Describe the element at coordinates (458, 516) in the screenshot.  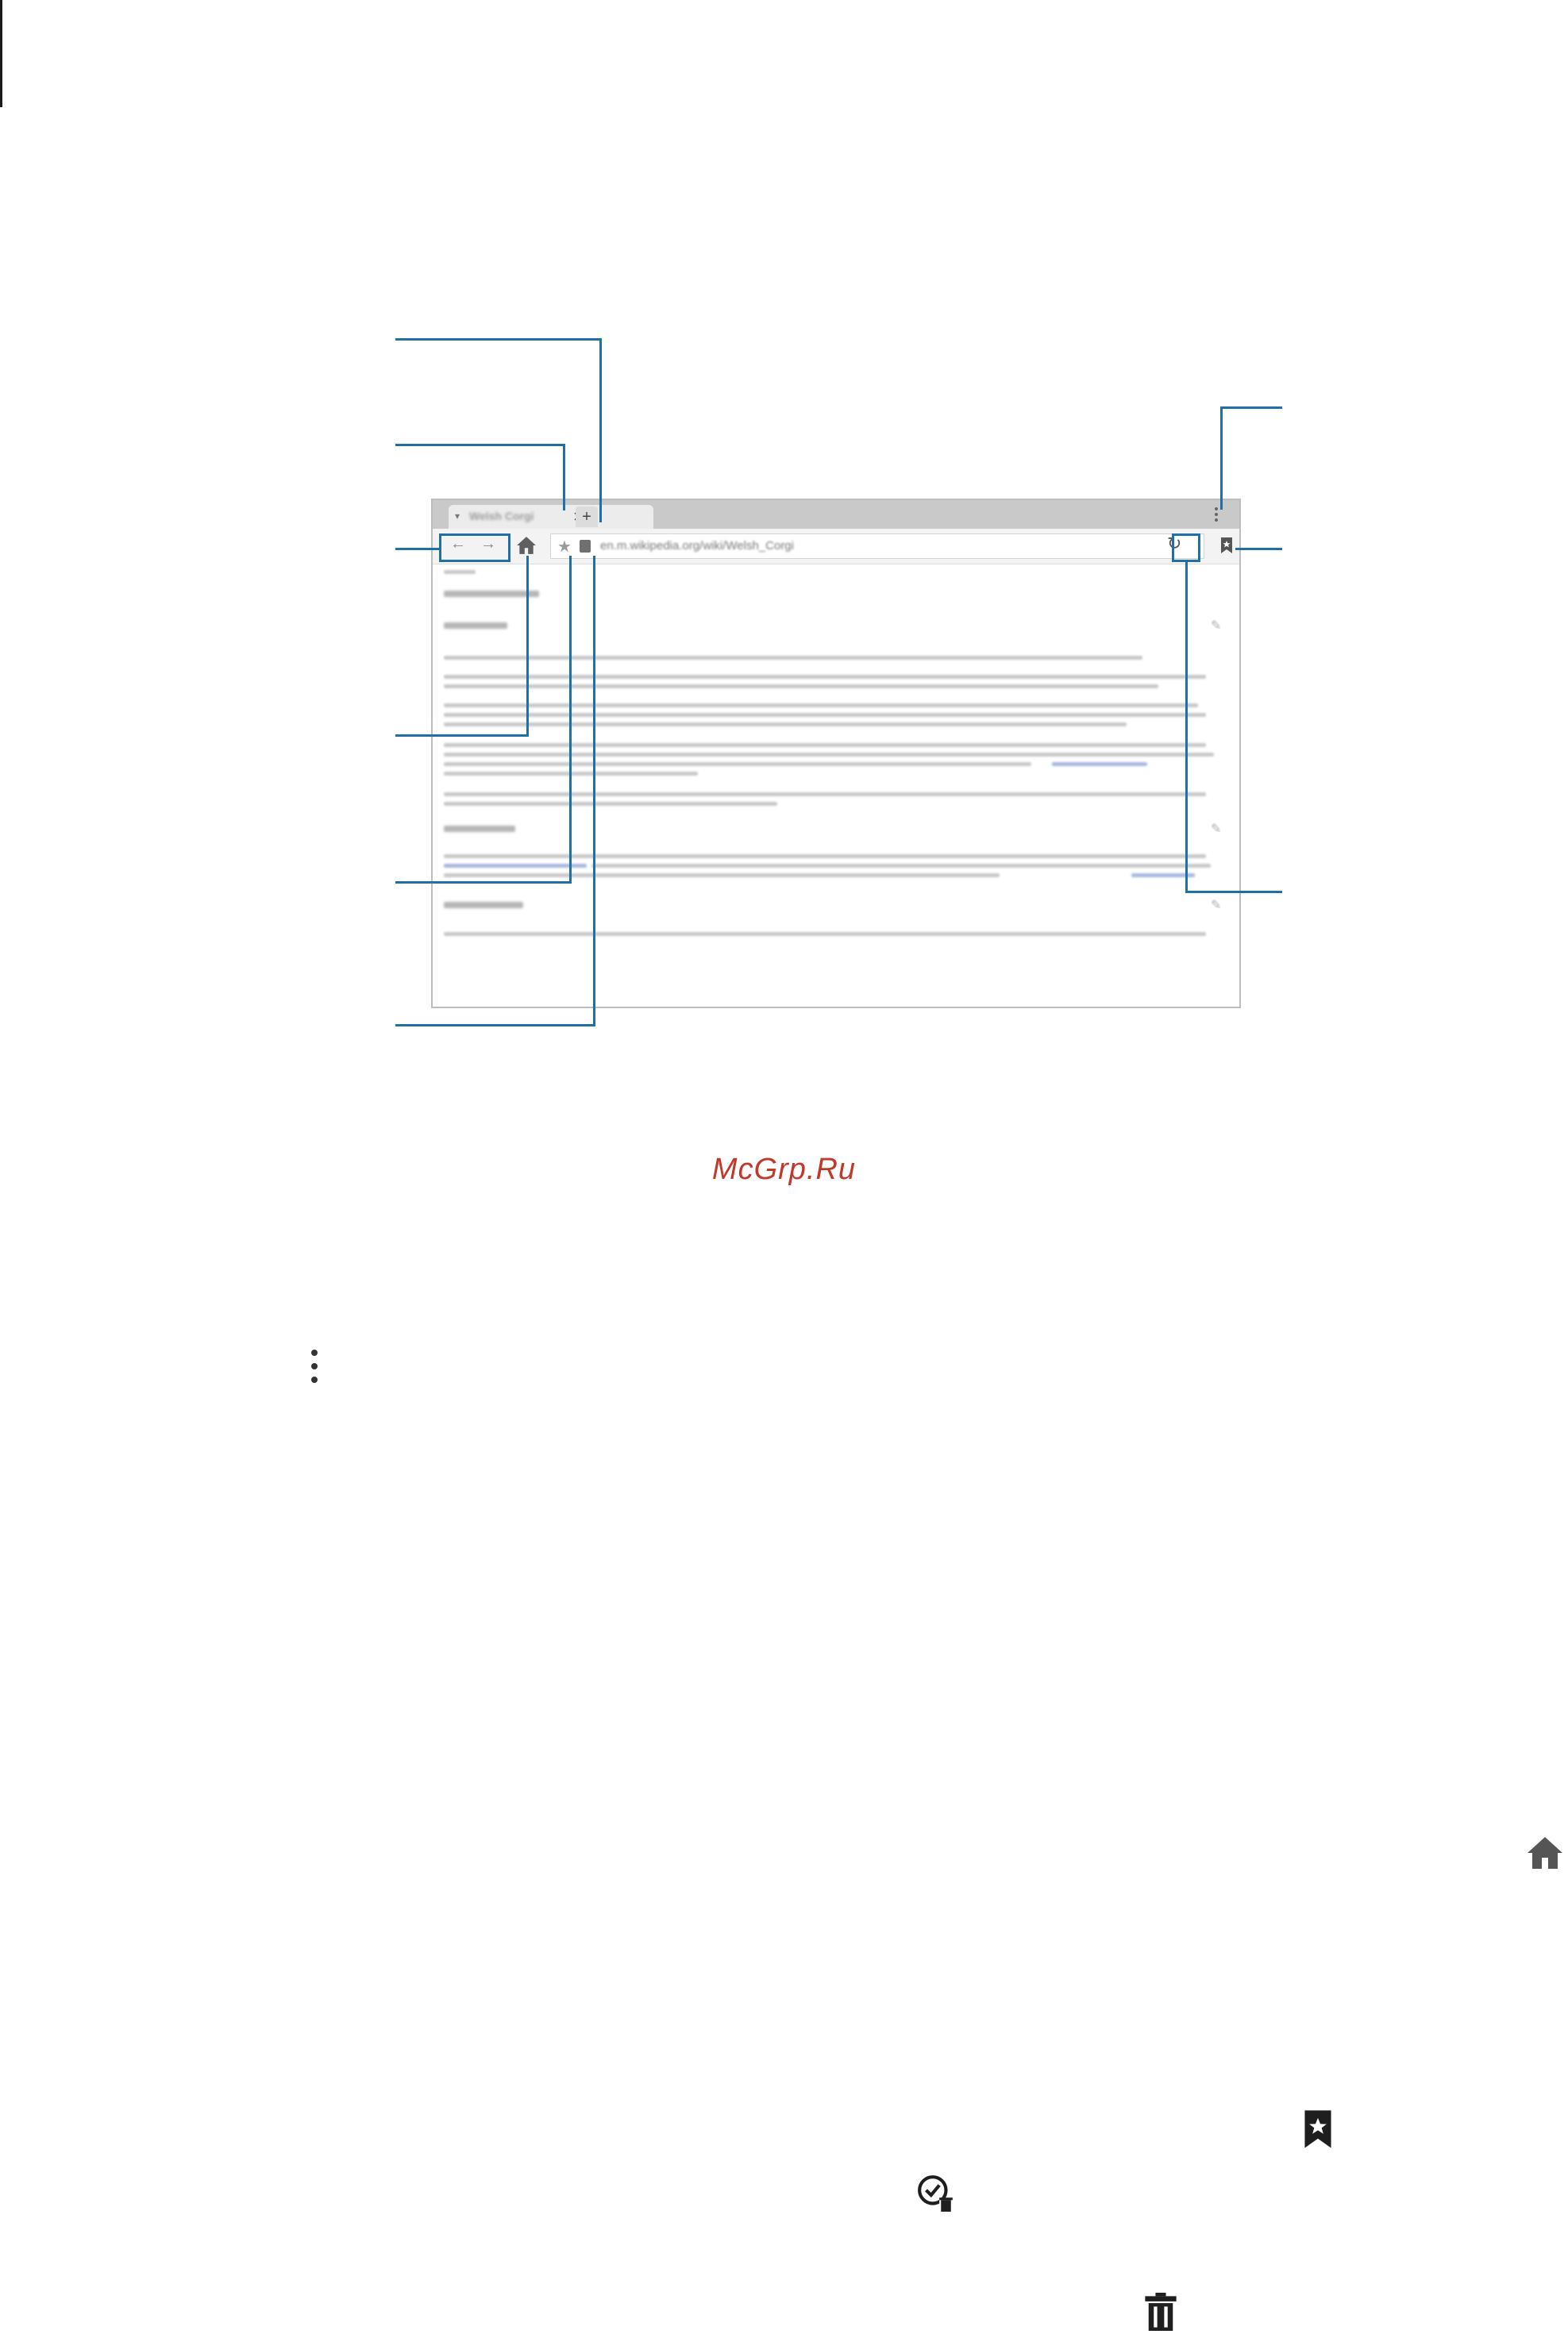
I see `tab-dropdown-icon: ▾` at that location.